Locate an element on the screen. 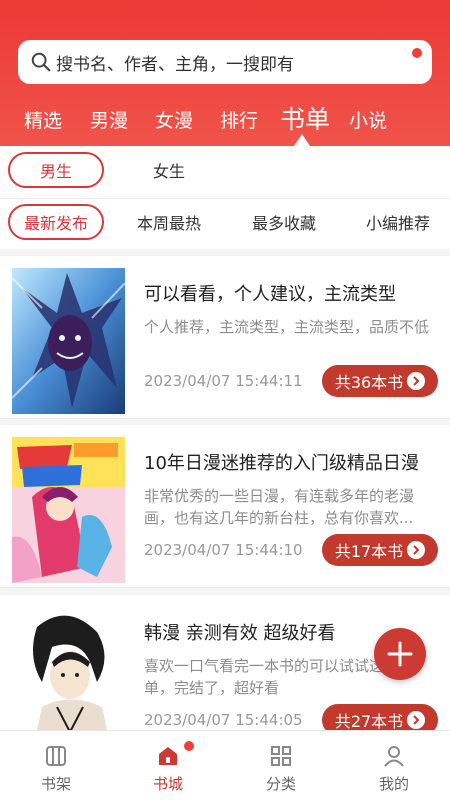 The height and width of the screenshot is (800, 450). sort-latest-button: 最新发布 is located at coordinates (56, 222).